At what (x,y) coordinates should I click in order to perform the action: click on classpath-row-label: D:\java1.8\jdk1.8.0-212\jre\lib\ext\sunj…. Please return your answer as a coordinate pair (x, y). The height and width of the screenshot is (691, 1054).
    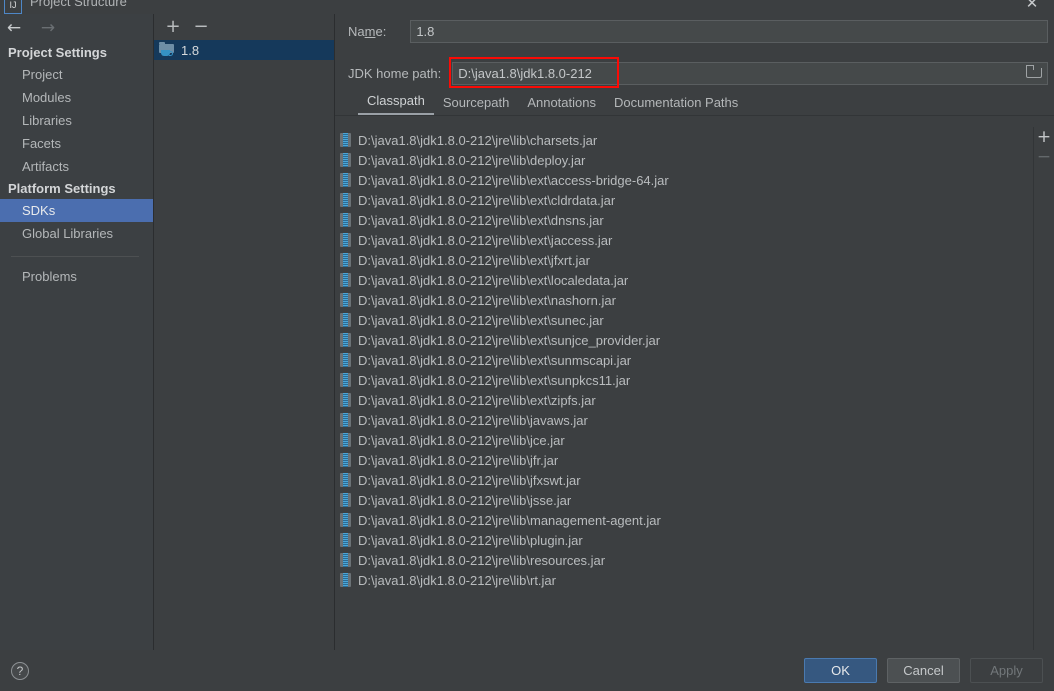
    Looking at the image, I should click on (509, 340).